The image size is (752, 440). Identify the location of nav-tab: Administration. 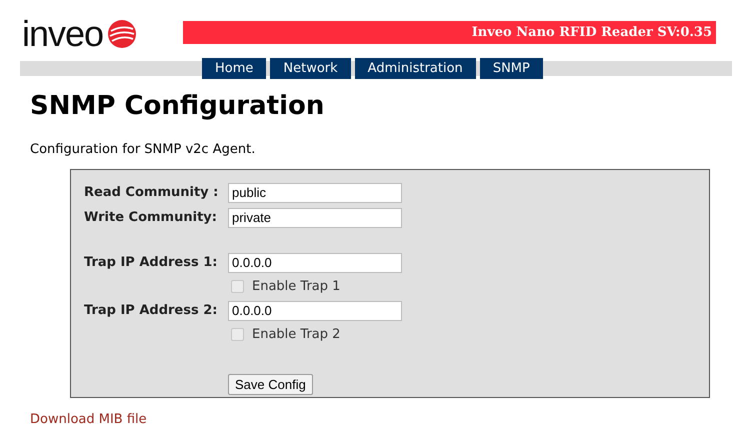
(415, 68).